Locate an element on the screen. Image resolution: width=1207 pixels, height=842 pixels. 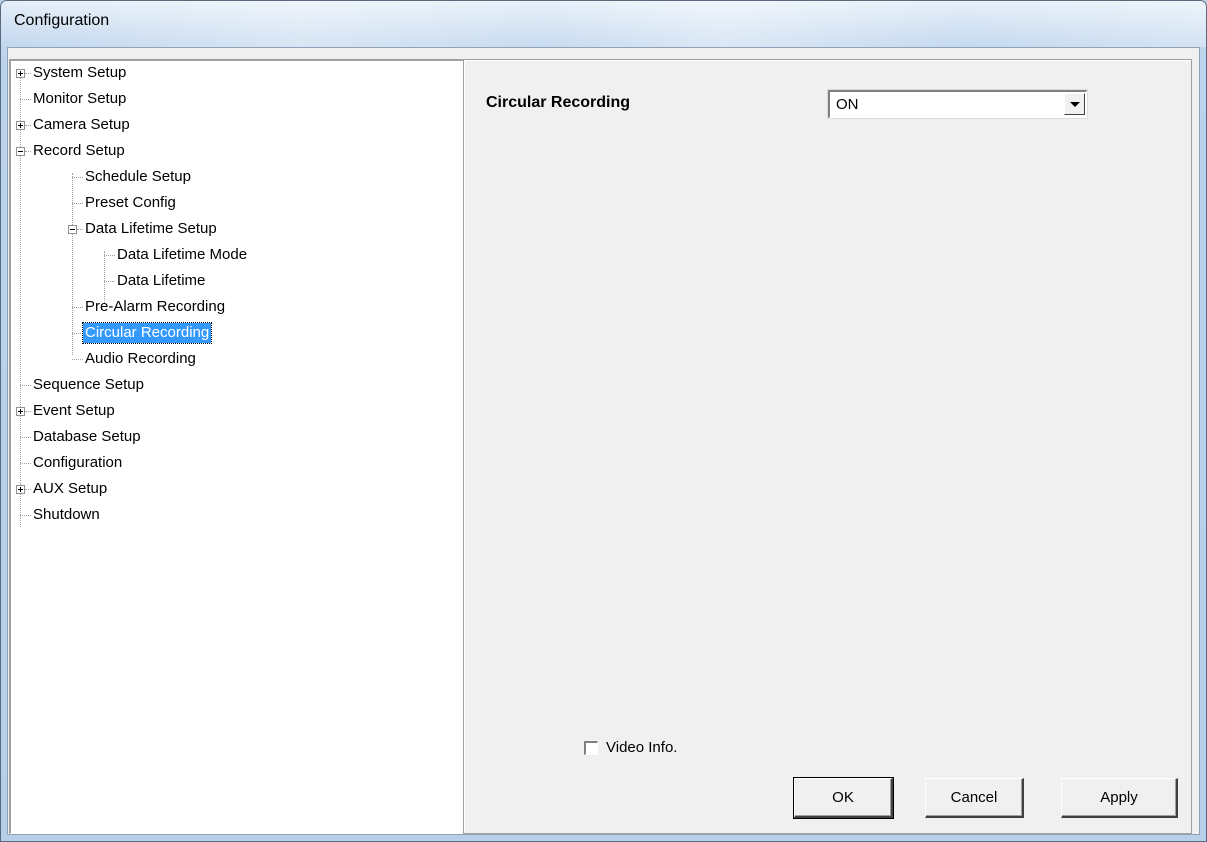
tree-item-label-selected: Circular Recording is located at coordinates (147, 333).